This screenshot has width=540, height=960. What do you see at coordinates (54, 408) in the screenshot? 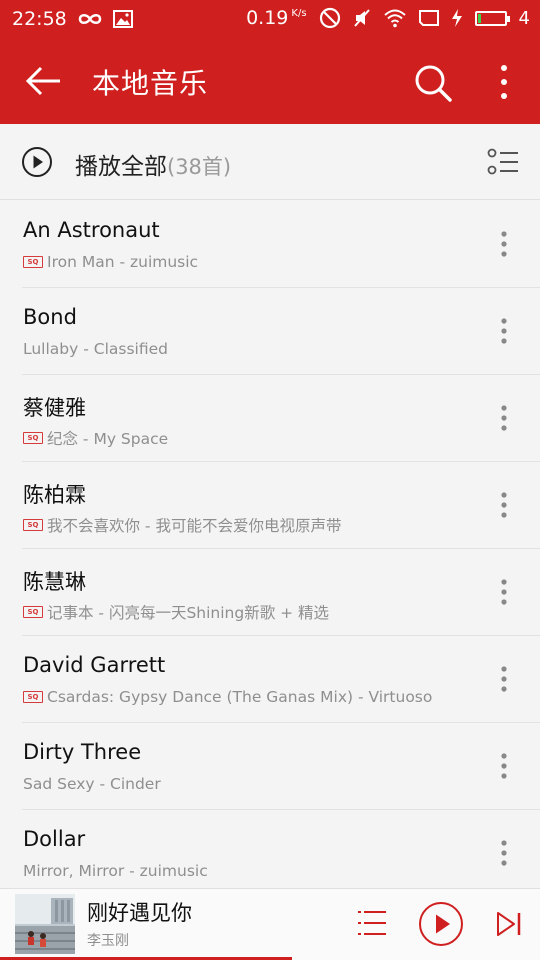
I see `song-title: 蔡健雅` at bounding box center [54, 408].